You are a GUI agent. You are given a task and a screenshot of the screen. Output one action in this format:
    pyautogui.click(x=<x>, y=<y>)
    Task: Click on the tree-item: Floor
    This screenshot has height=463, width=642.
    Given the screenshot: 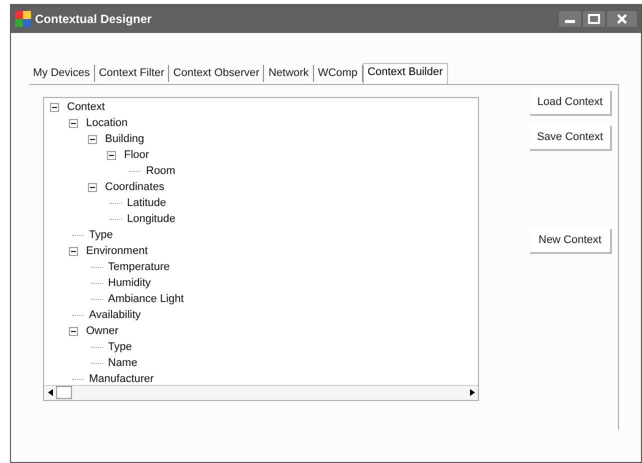 What is the action you would take?
    pyautogui.click(x=137, y=155)
    